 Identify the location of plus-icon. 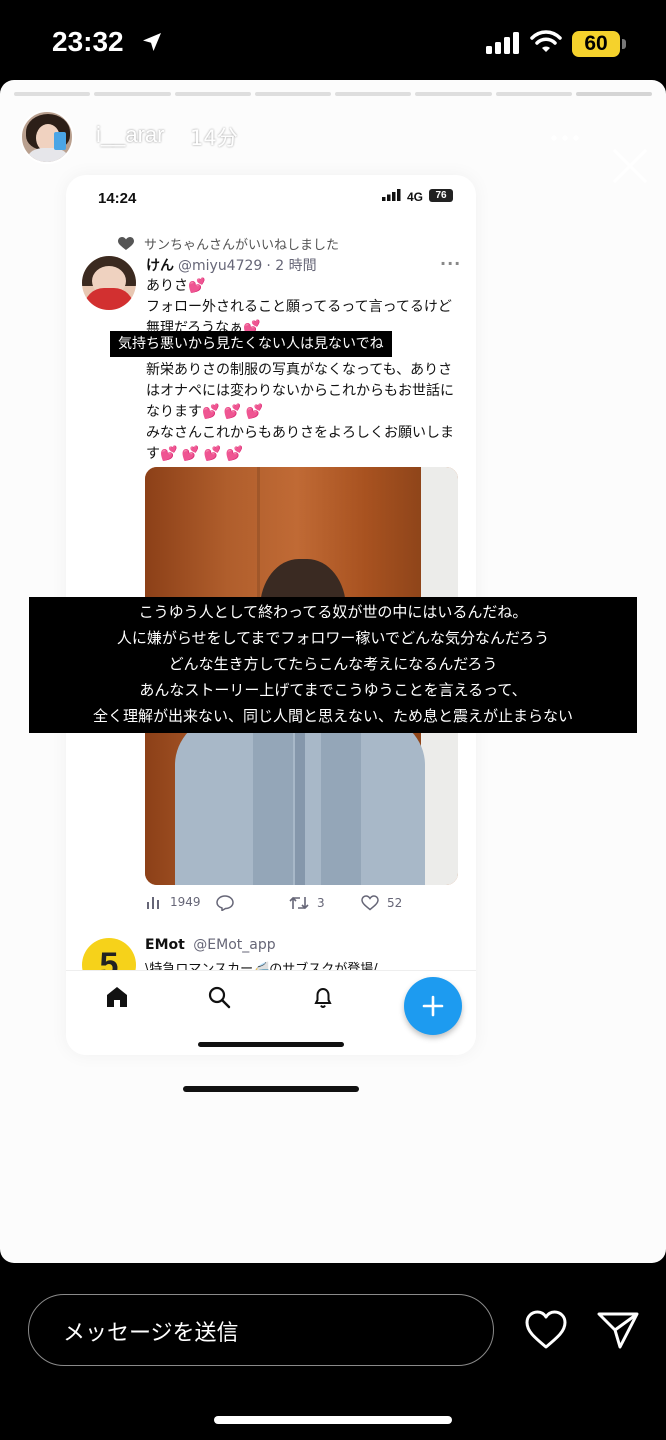
(433, 1006).